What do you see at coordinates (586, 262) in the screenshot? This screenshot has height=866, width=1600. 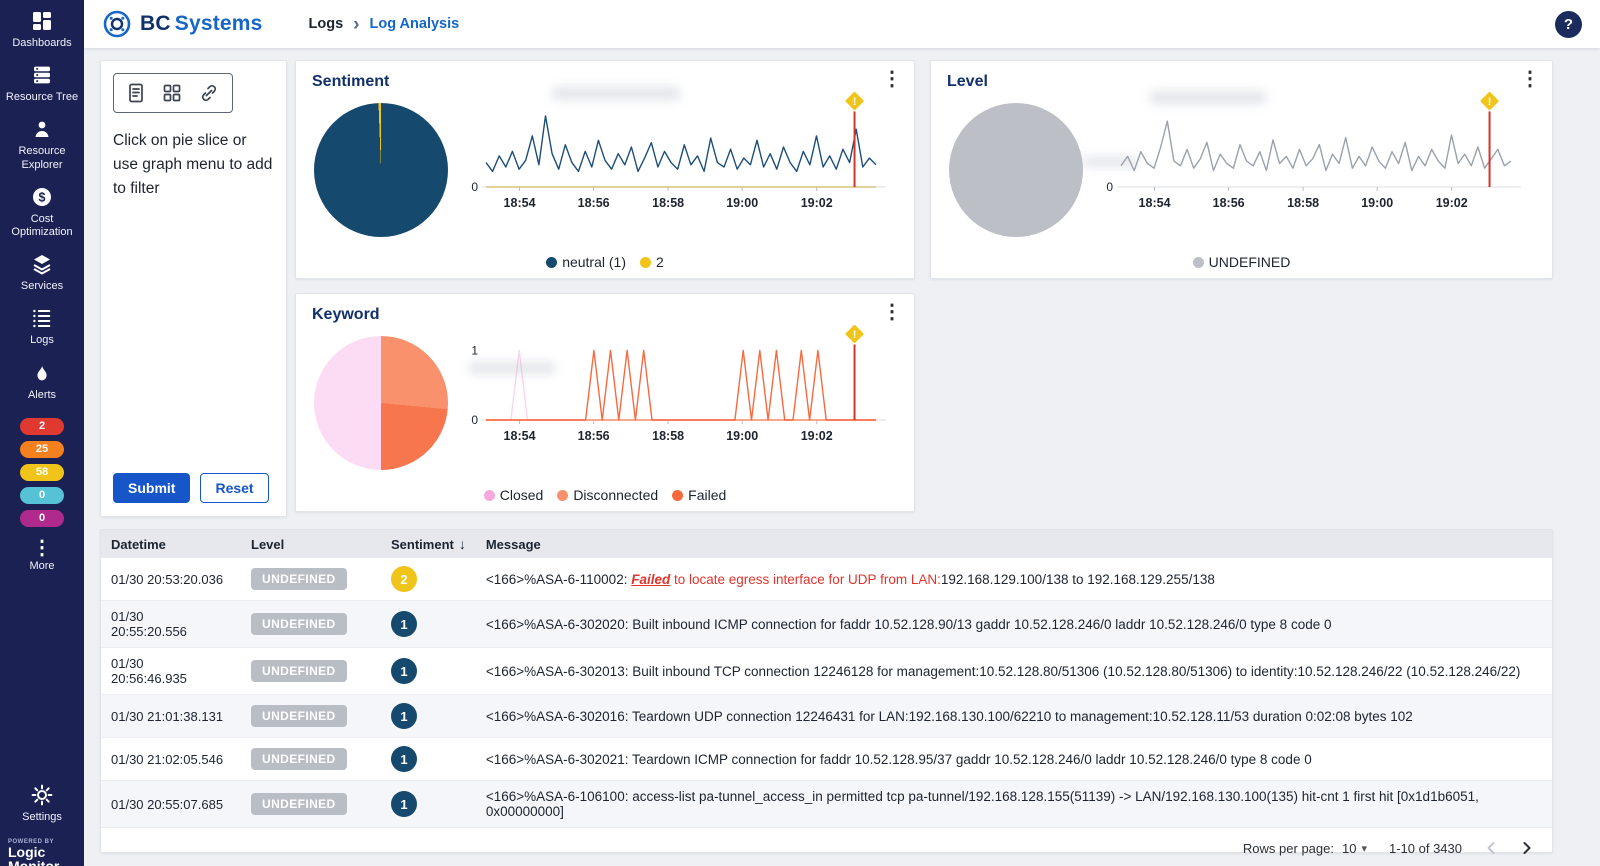 I see `legend-item: neutral (1)` at bounding box center [586, 262].